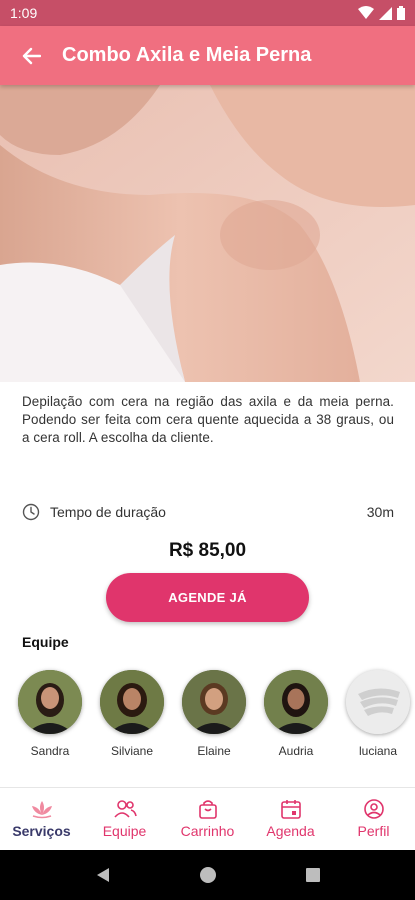  I want to click on duration-row: Tempo de duração 30m, so click(208, 512).